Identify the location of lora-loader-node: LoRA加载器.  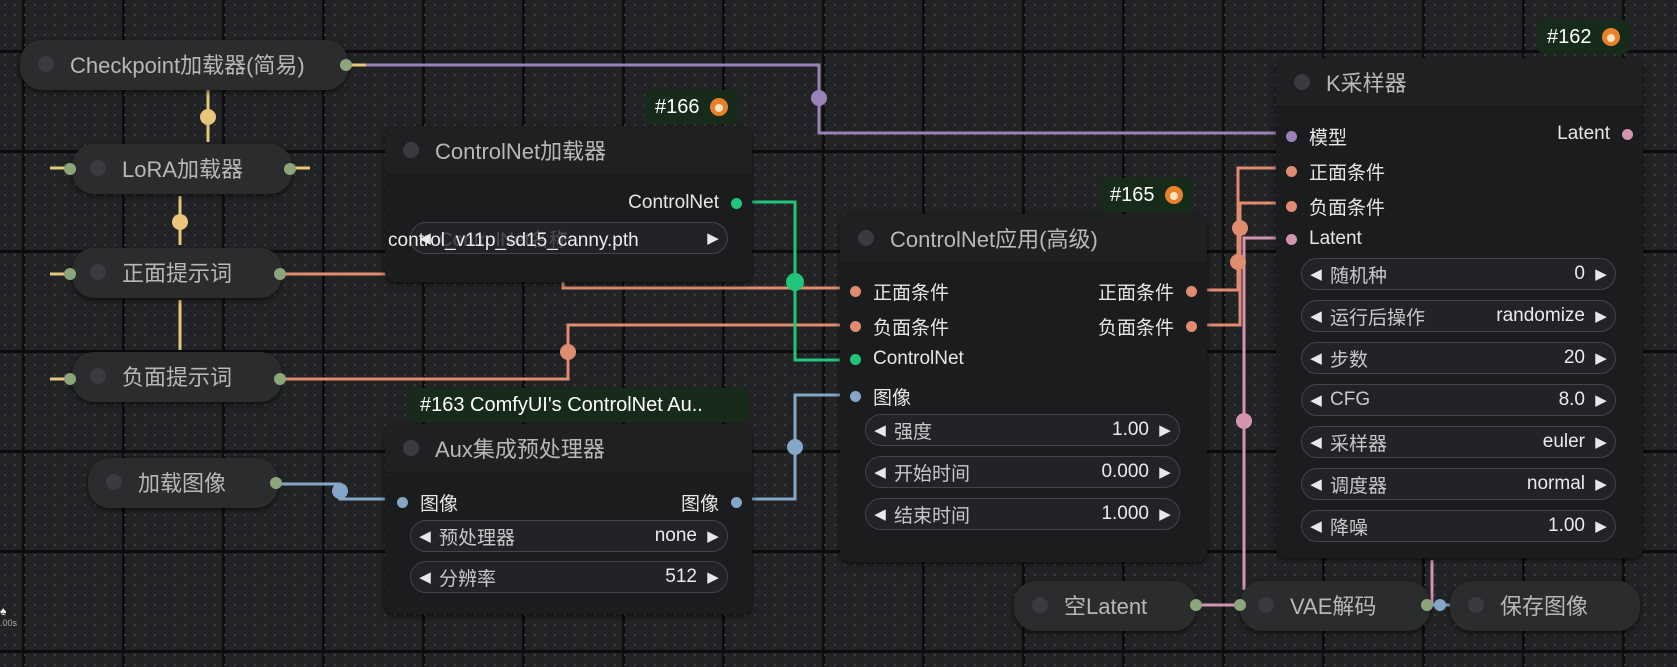
(182, 169).